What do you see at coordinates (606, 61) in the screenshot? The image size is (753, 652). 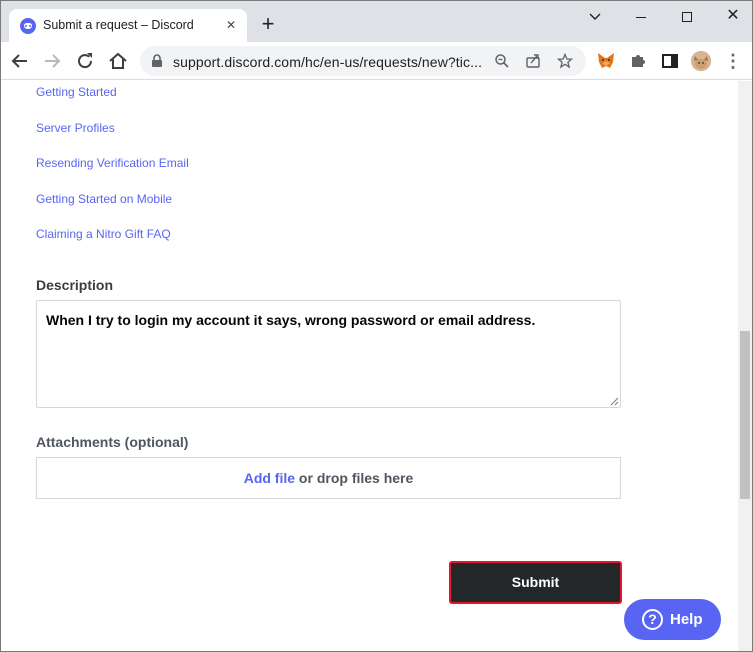 I see `metamask-fox-icon` at bounding box center [606, 61].